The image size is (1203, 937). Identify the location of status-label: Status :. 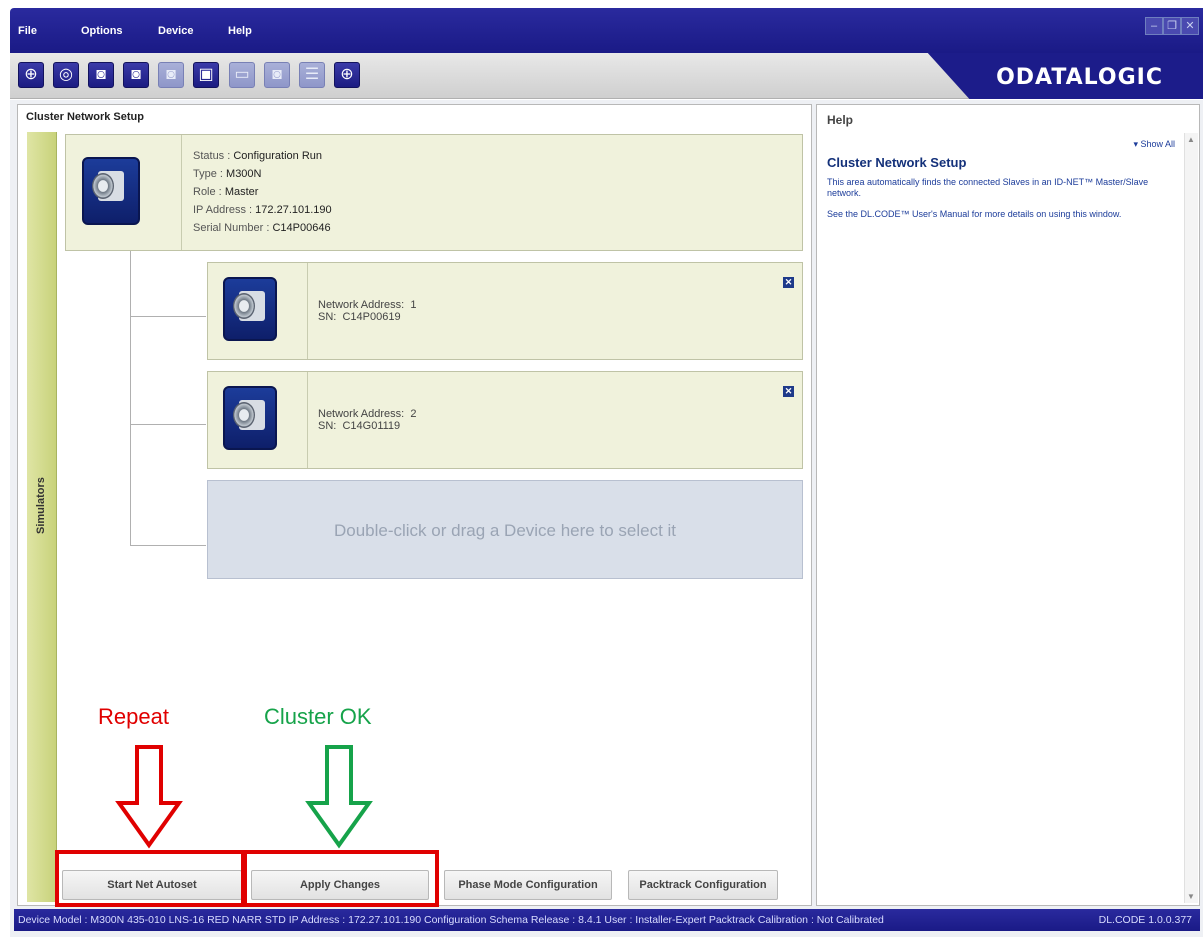
(212, 156).